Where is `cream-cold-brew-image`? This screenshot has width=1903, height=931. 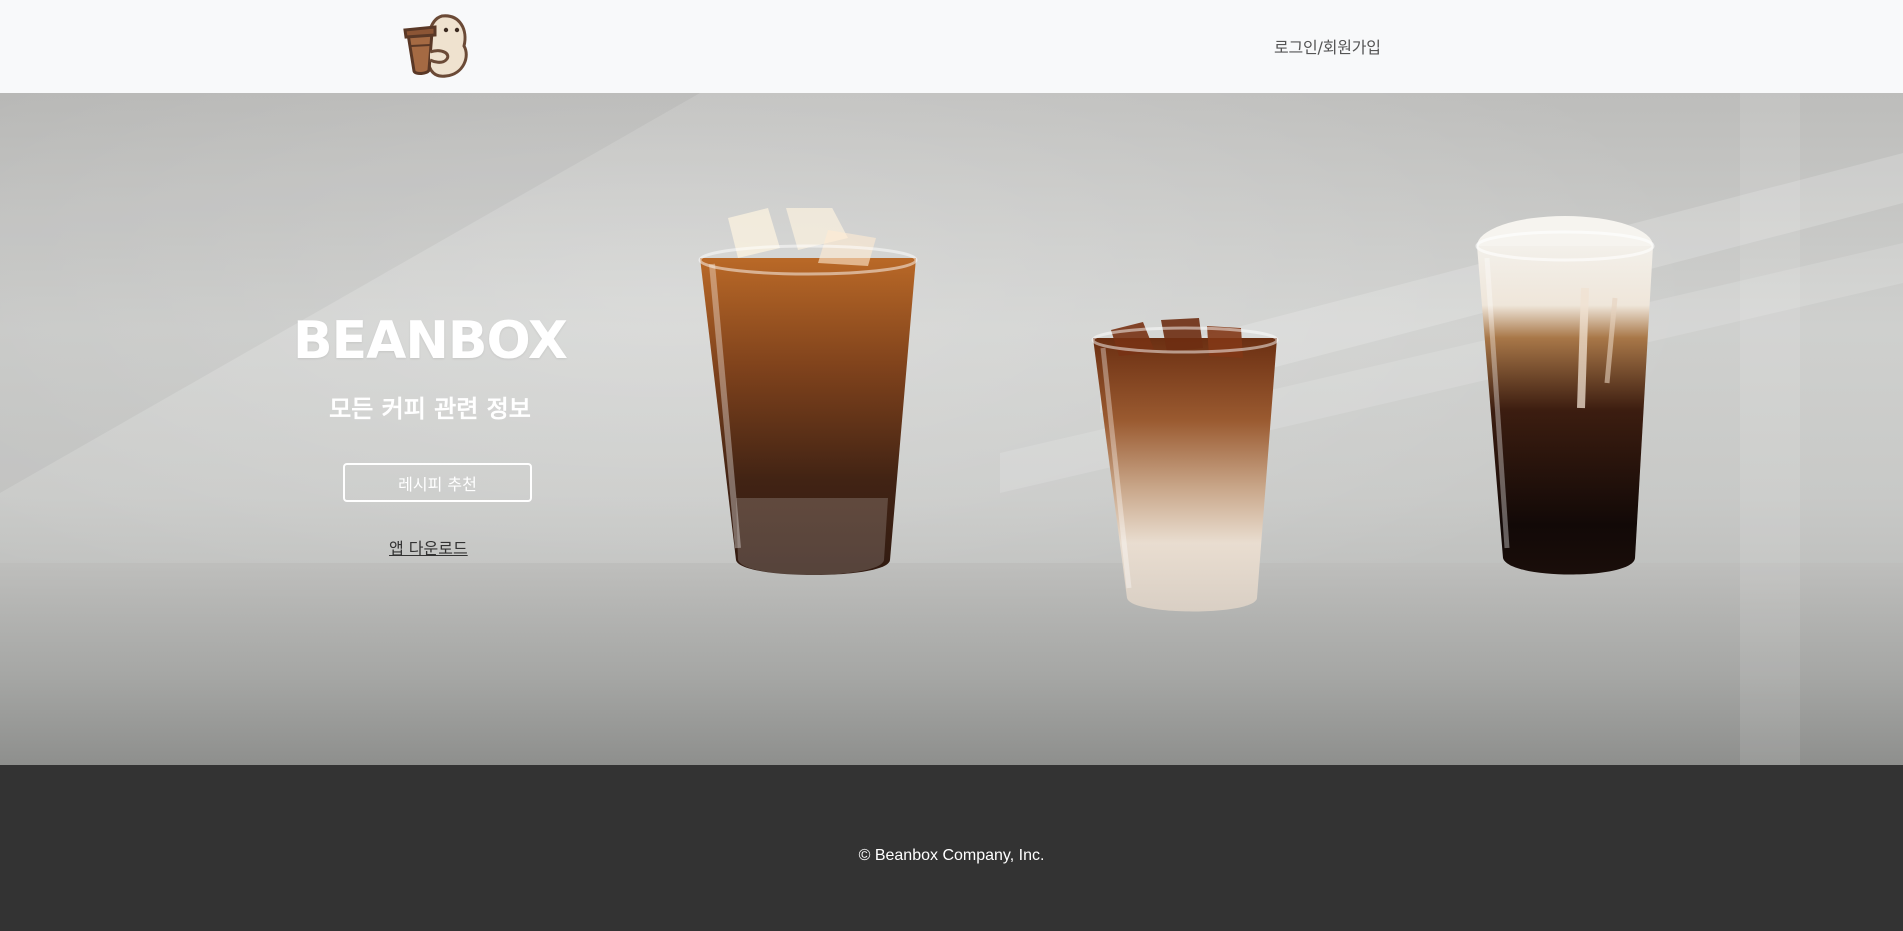
cream-cold-brew-image is located at coordinates (1565, 395).